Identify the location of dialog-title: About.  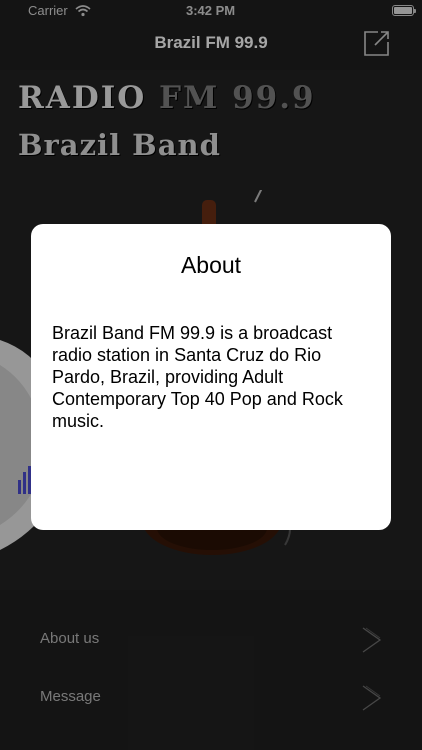
(211, 265).